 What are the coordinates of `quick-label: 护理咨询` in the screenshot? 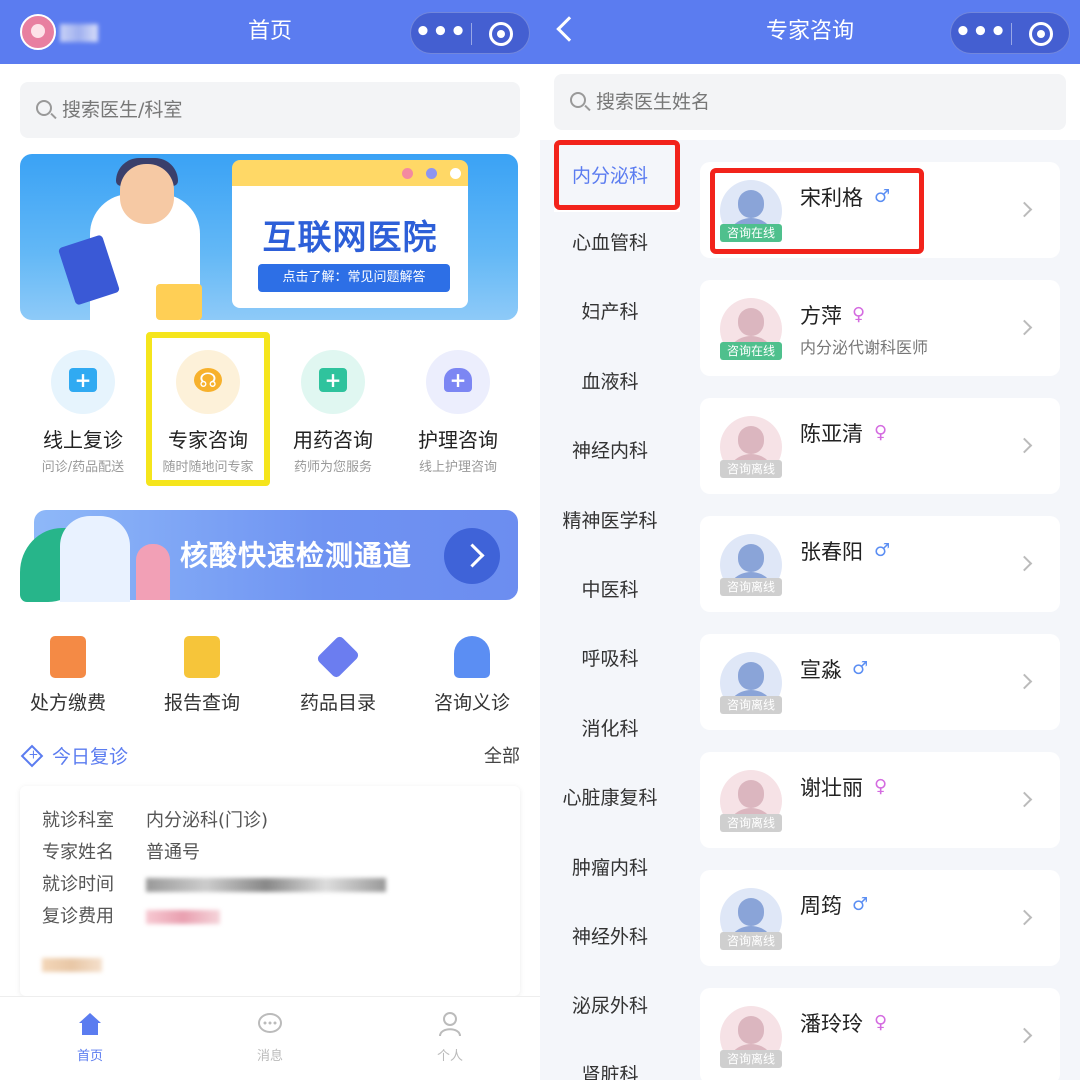 It's located at (458, 440).